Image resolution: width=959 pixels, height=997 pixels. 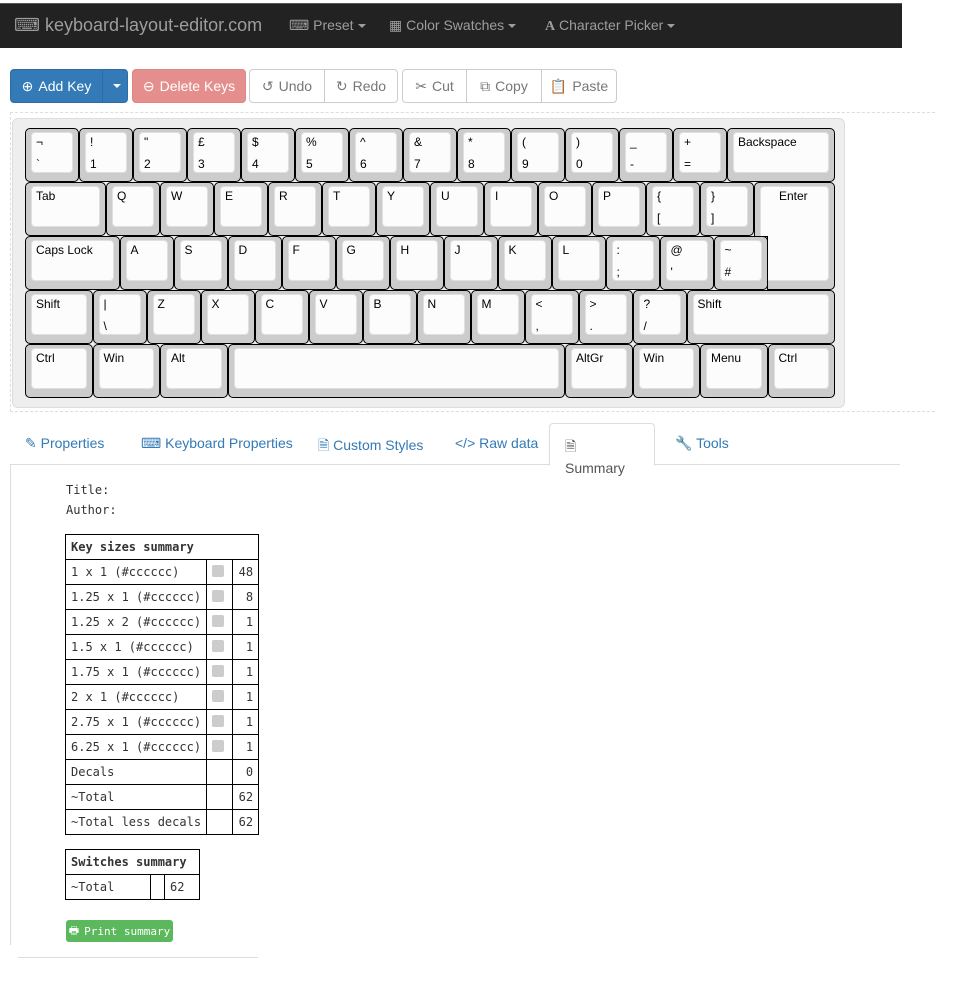 What do you see at coordinates (349, 209) in the screenshot?
I see `key: T` at bounding box center [349, 209].